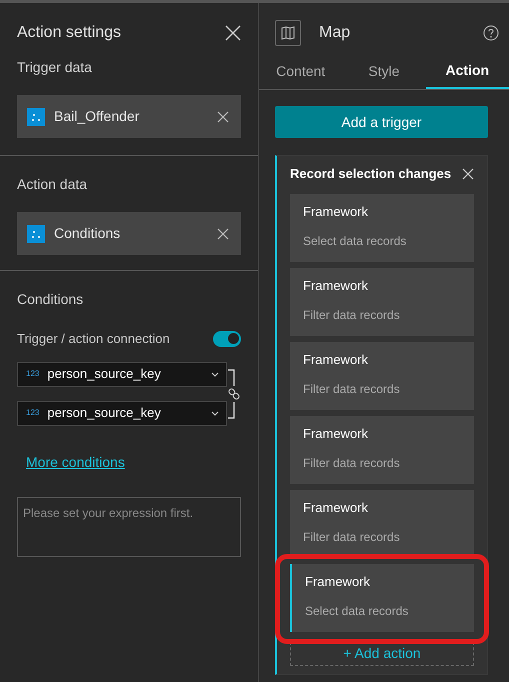 This screenshot has width=509, height=682. What do you see at coordinates (227, 338) in the screenshot?
I see `connection-toggle` at bounding box center [227, 338].